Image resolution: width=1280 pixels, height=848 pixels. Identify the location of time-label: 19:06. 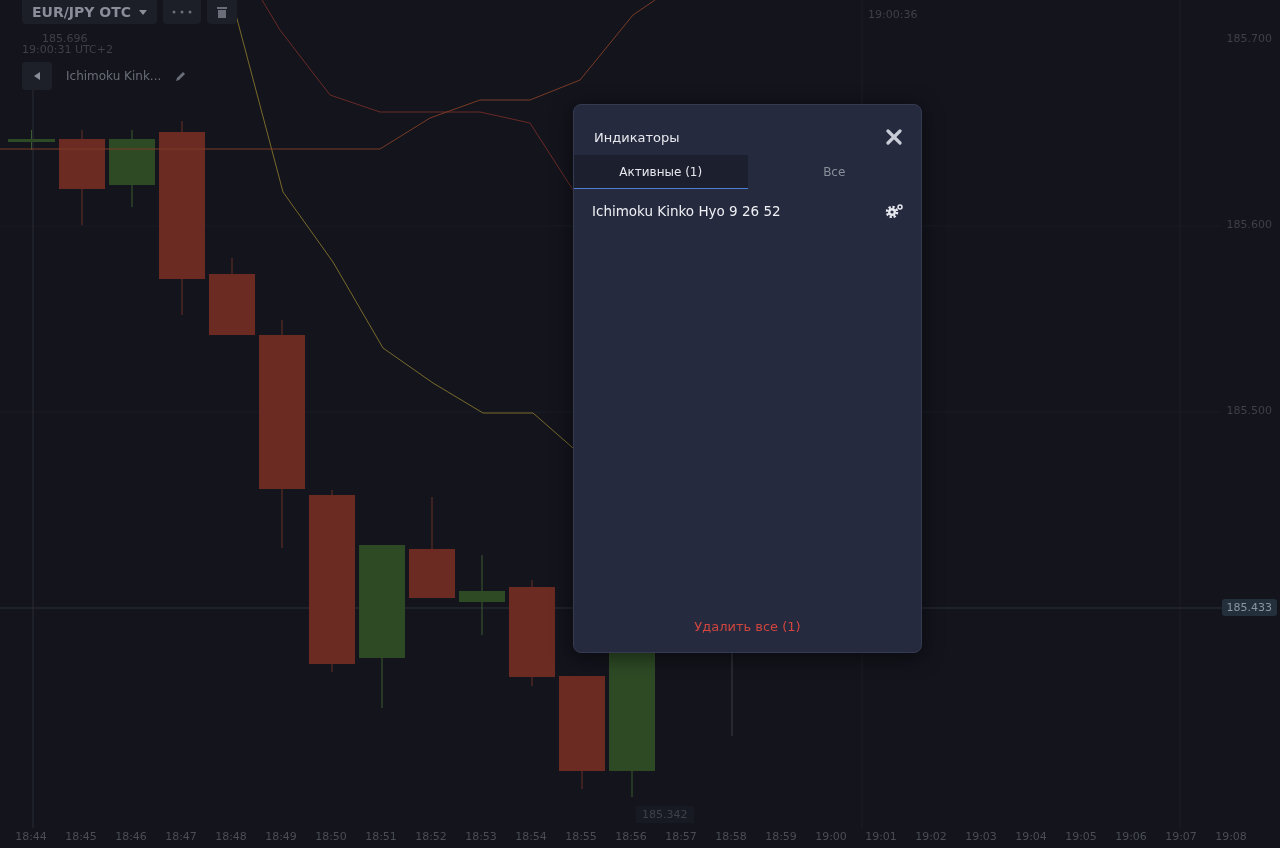
(1131, 836).